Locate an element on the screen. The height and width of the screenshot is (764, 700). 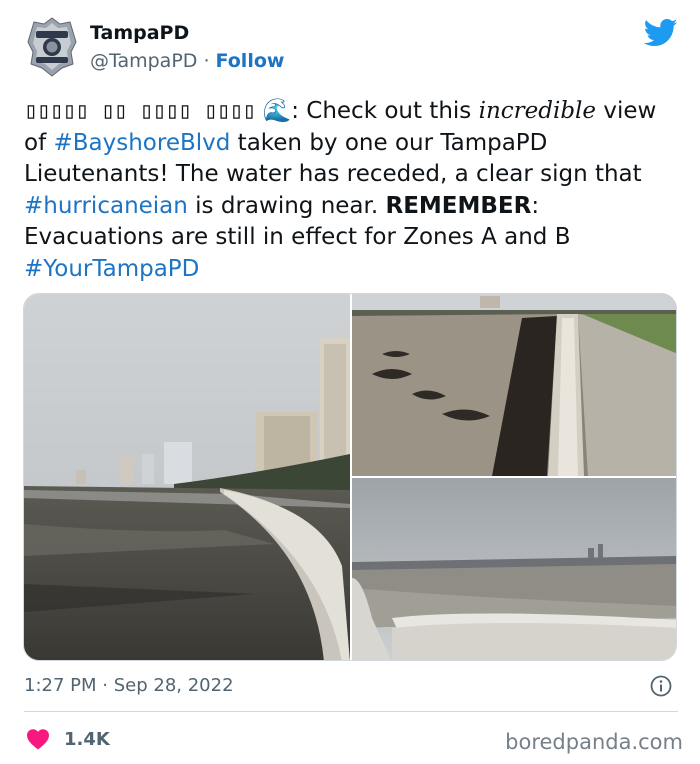
tweet-header: TampaPD @TampaPD · Follow is located at coordinates (350, 45).